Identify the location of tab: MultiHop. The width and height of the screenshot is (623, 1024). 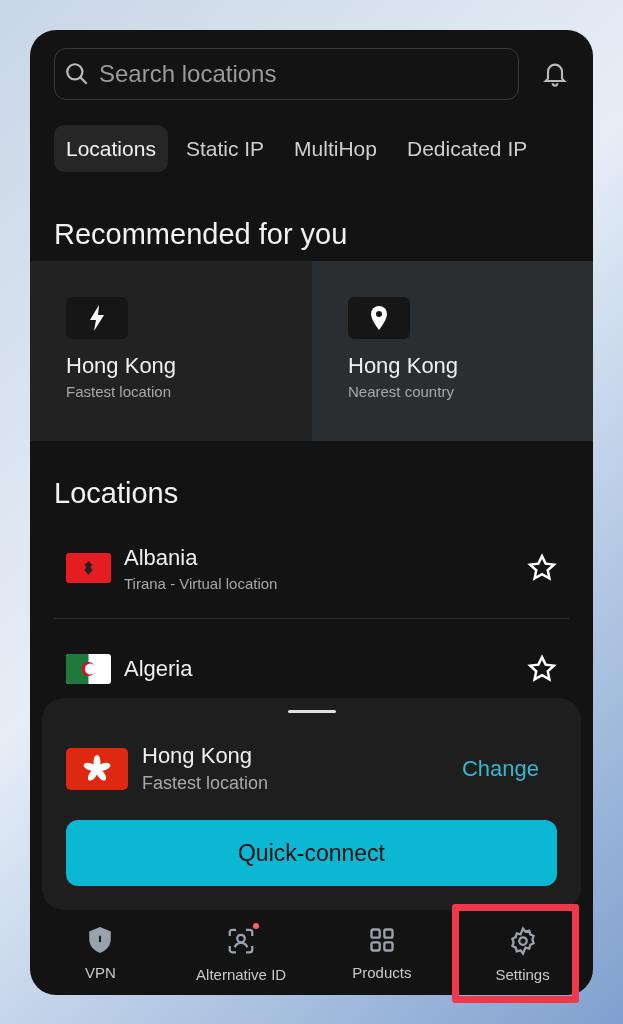
(335, 148).